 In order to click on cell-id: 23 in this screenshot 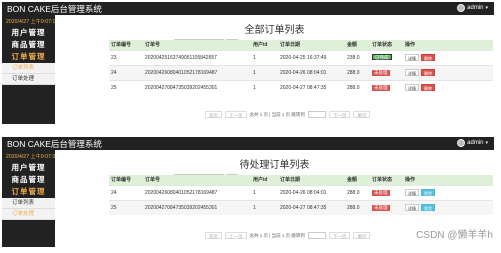, I will do `click(126, 57)`.